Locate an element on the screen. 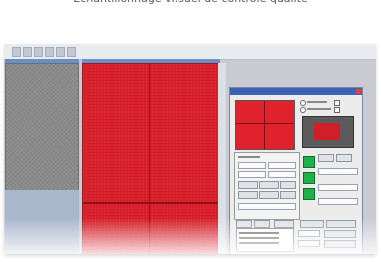 This screenshot has height=262, width=381. gray-sample-image is located at coordinates (42, 127).